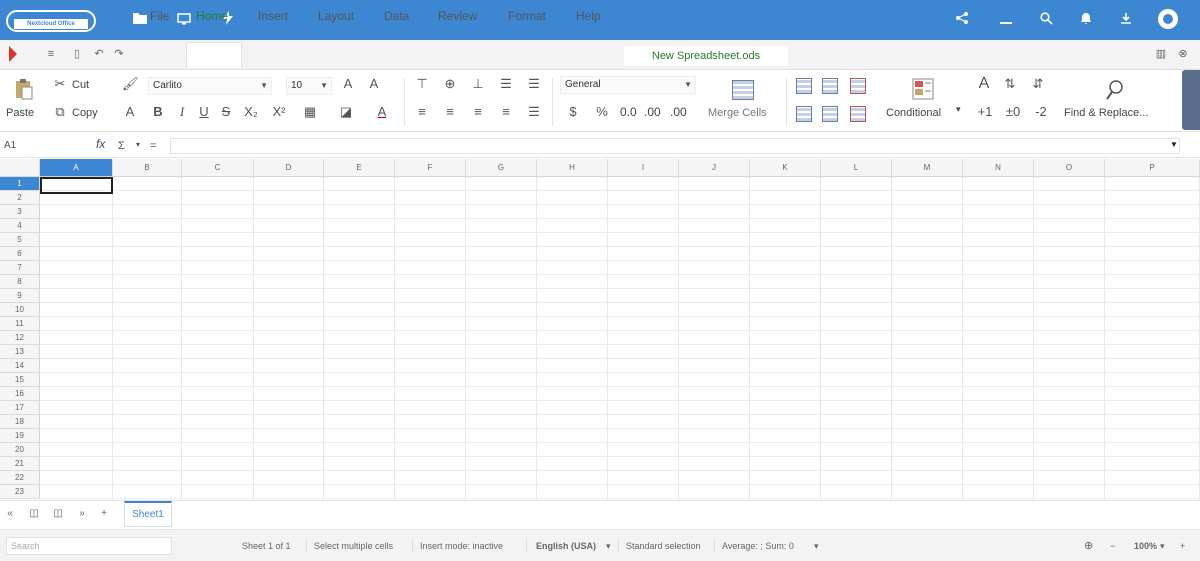  What do you see at coordinates (506, 84) in the screenshot?
I see `wrap-text-icon: ☰` at bounding box center [506, 84].